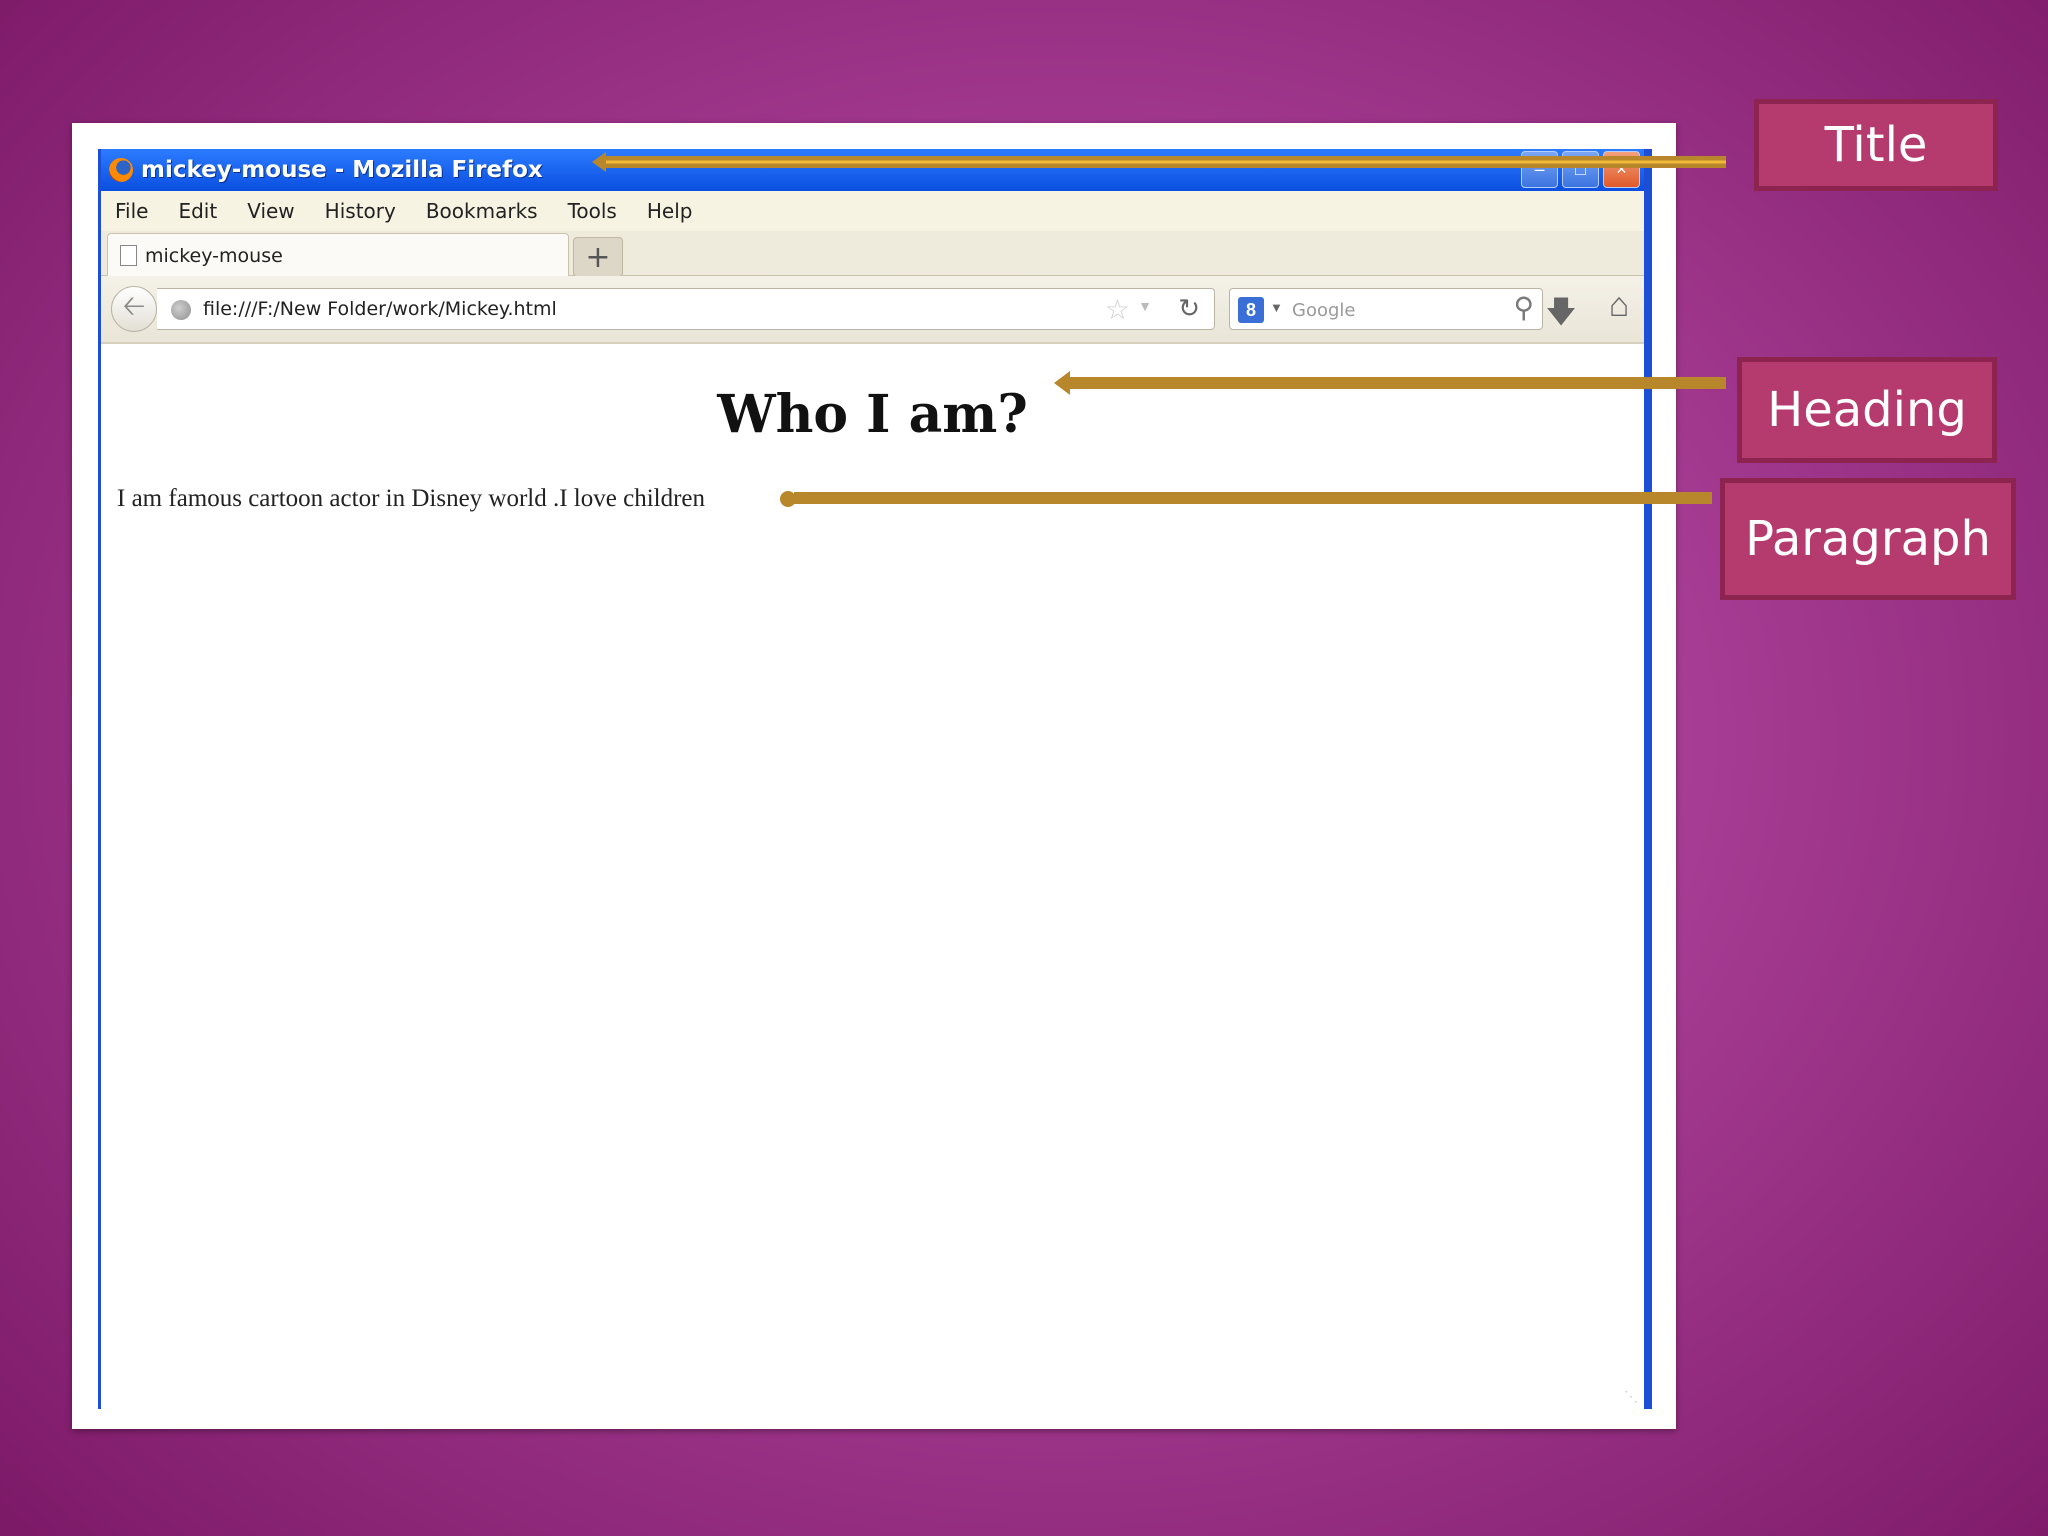 Image resolution: width=2048 pixels, height=1536 pixels. Describe the element at coordinates (1876, 145) in the screenshot. I see `title-callout: Title` at that location.